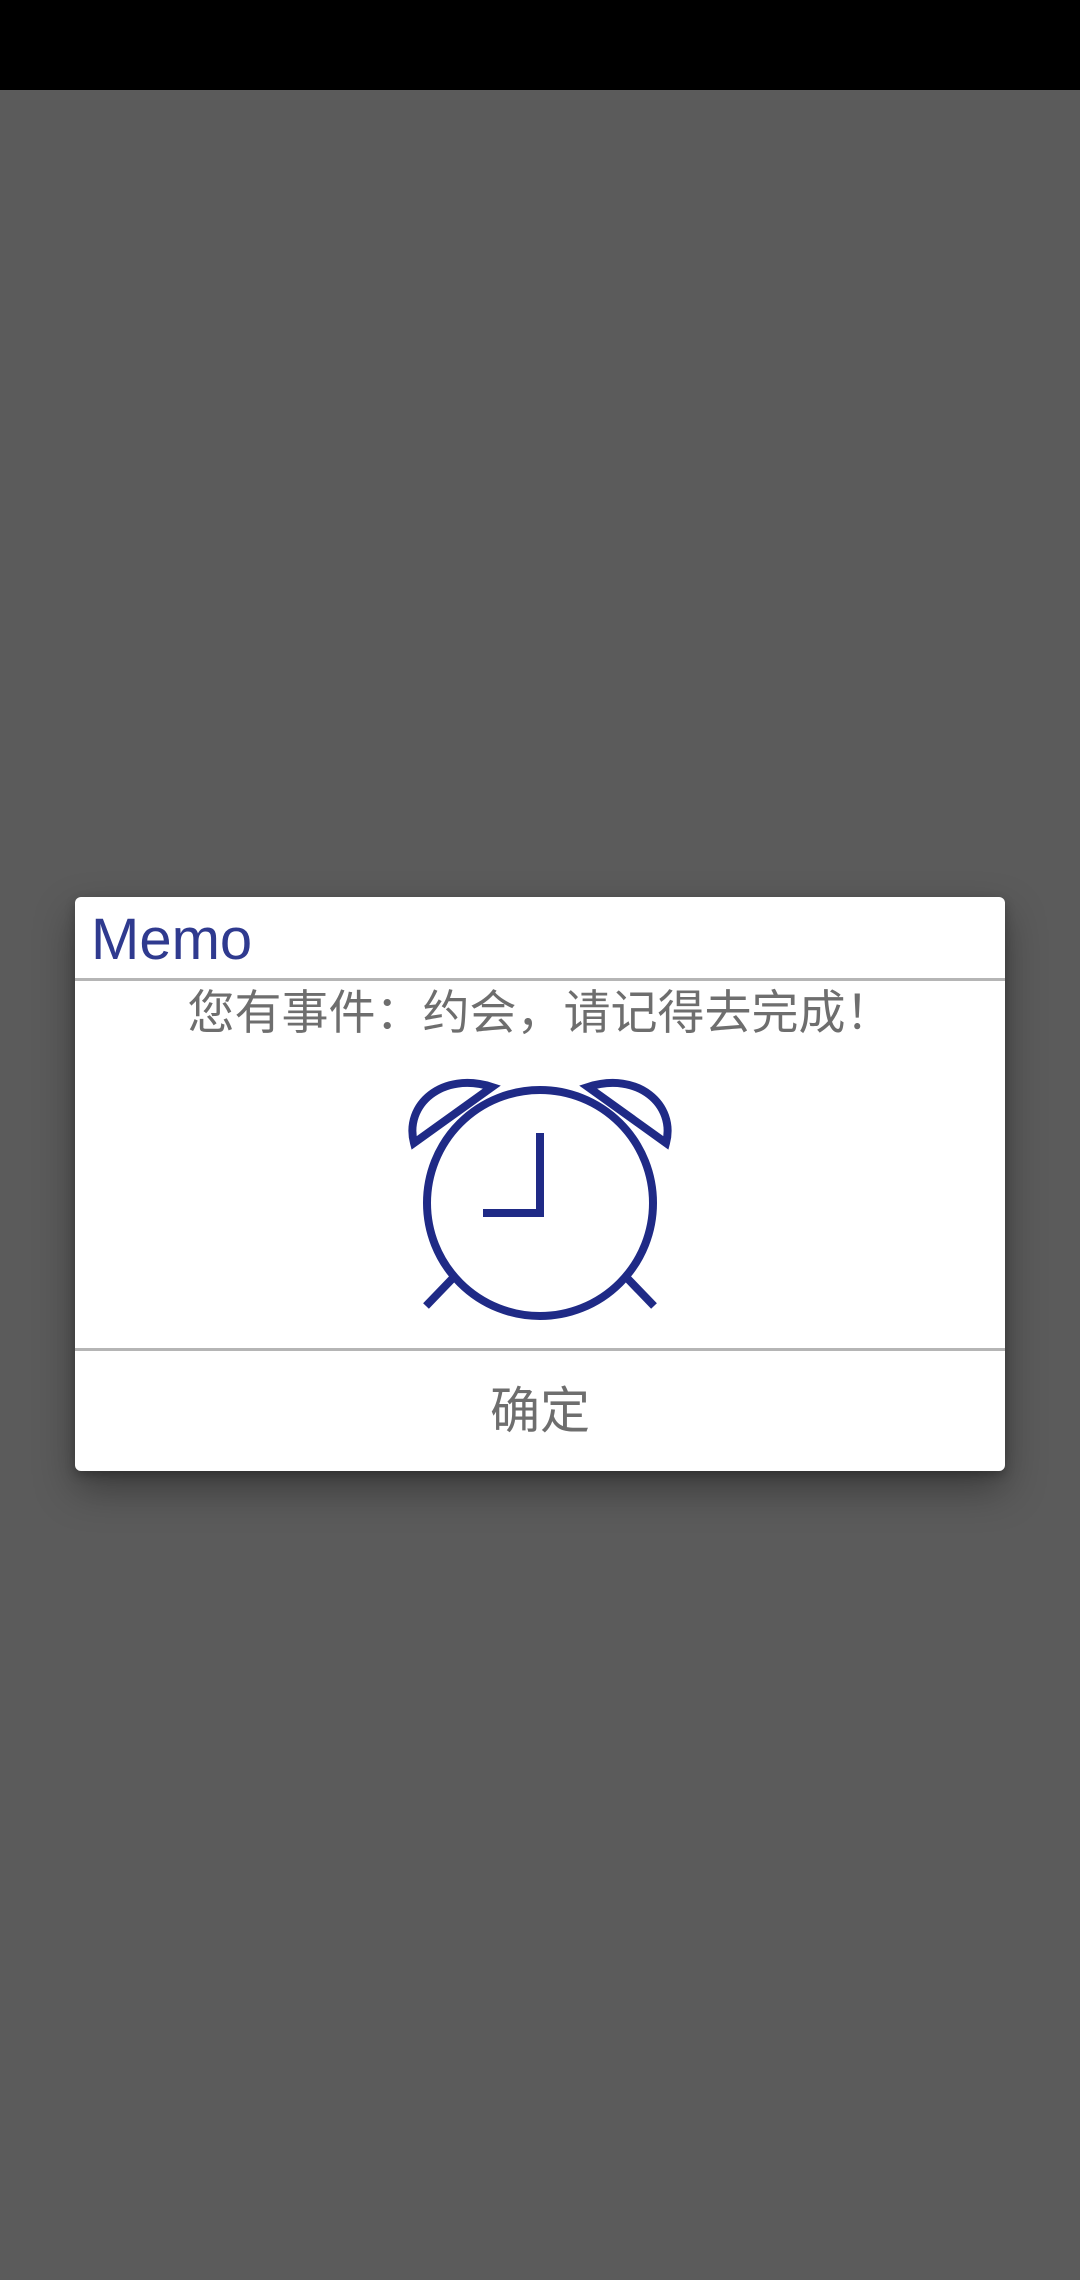 This screenshot has height=2280, width=1080. Describe the element at coordinates (540, 45) in the screenshot. I see `status-bar` at that location.